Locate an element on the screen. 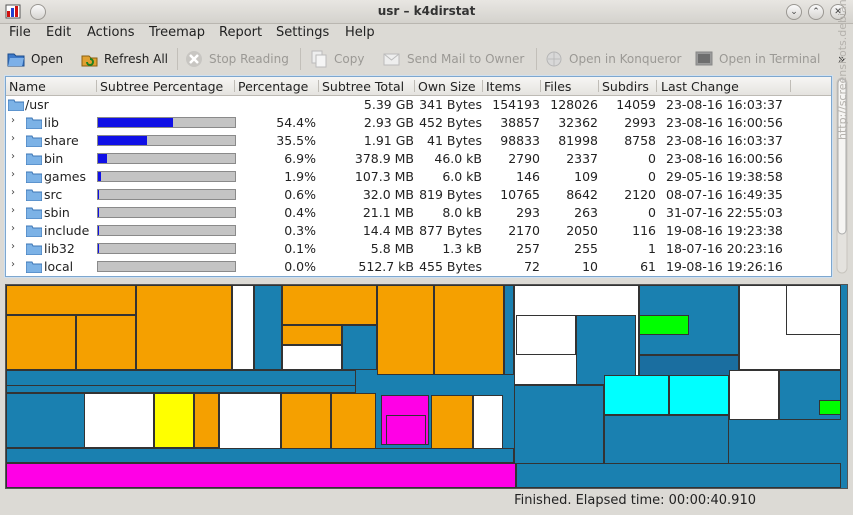 This screenshot has width=853, height=515. open-in-konqueror-button: Open in Konqueror is located at coordinates (613, 59).